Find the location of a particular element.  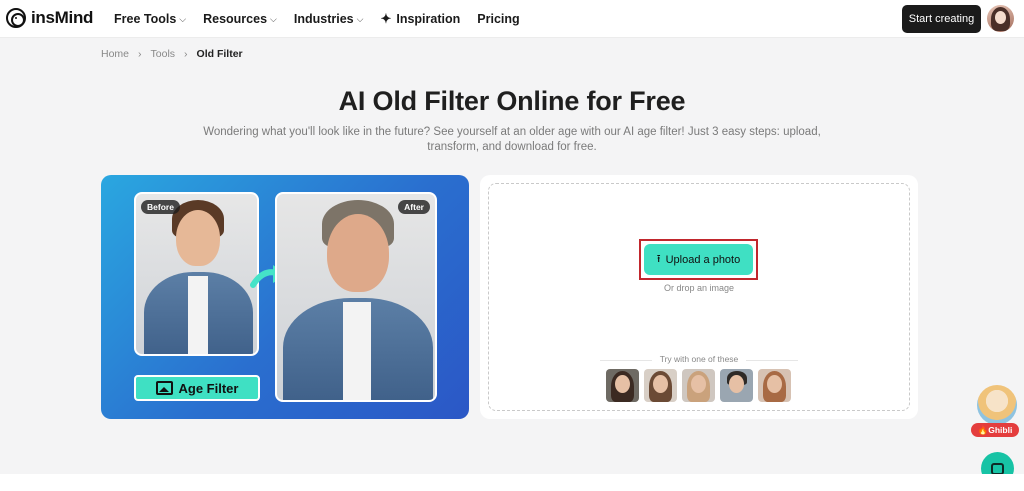

ghibli-label: Ghibli is located at coordinates (1000, 430).